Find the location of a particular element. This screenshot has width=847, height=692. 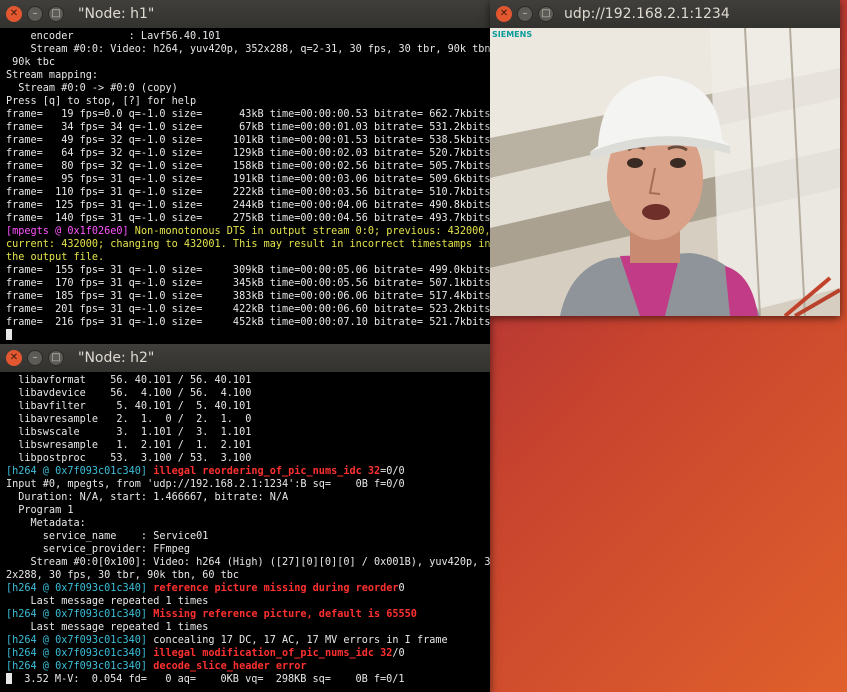

terminal-line: encoder : Lavf56.40.101 is located at coordinates (248, 36).